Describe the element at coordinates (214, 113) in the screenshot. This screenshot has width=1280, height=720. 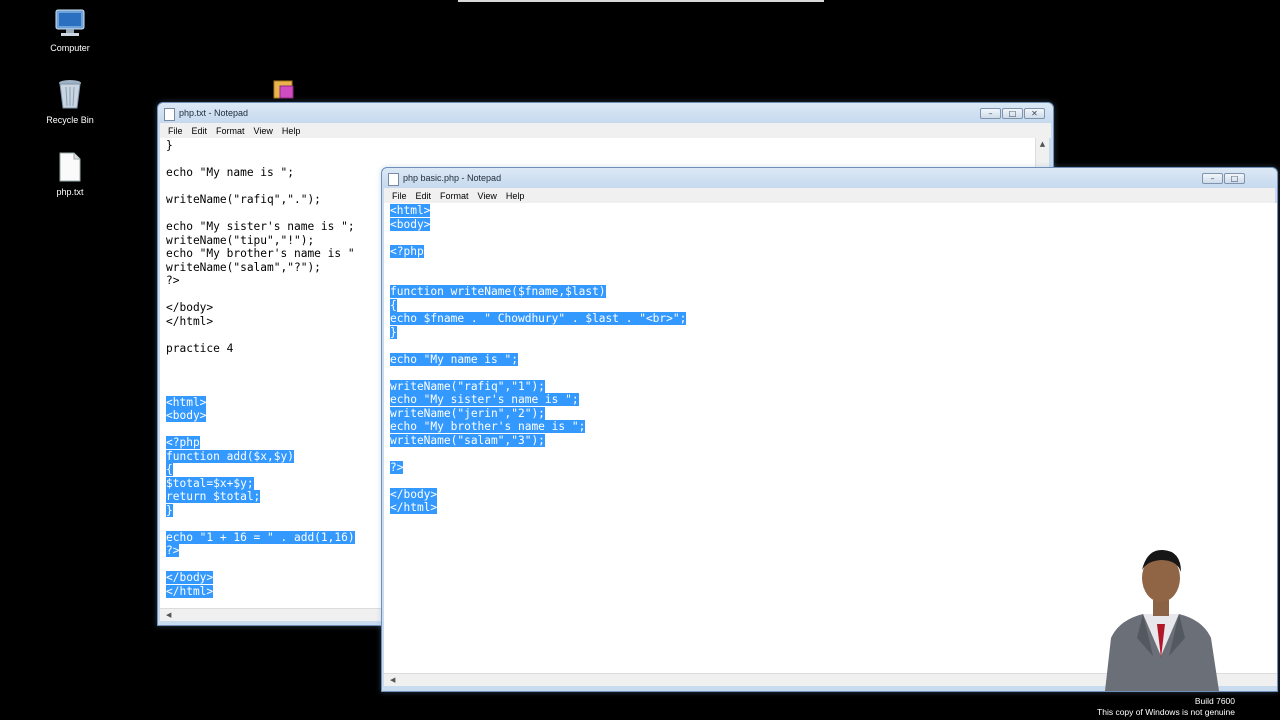
I see `window-title: php.txt - Notepad` at that location.